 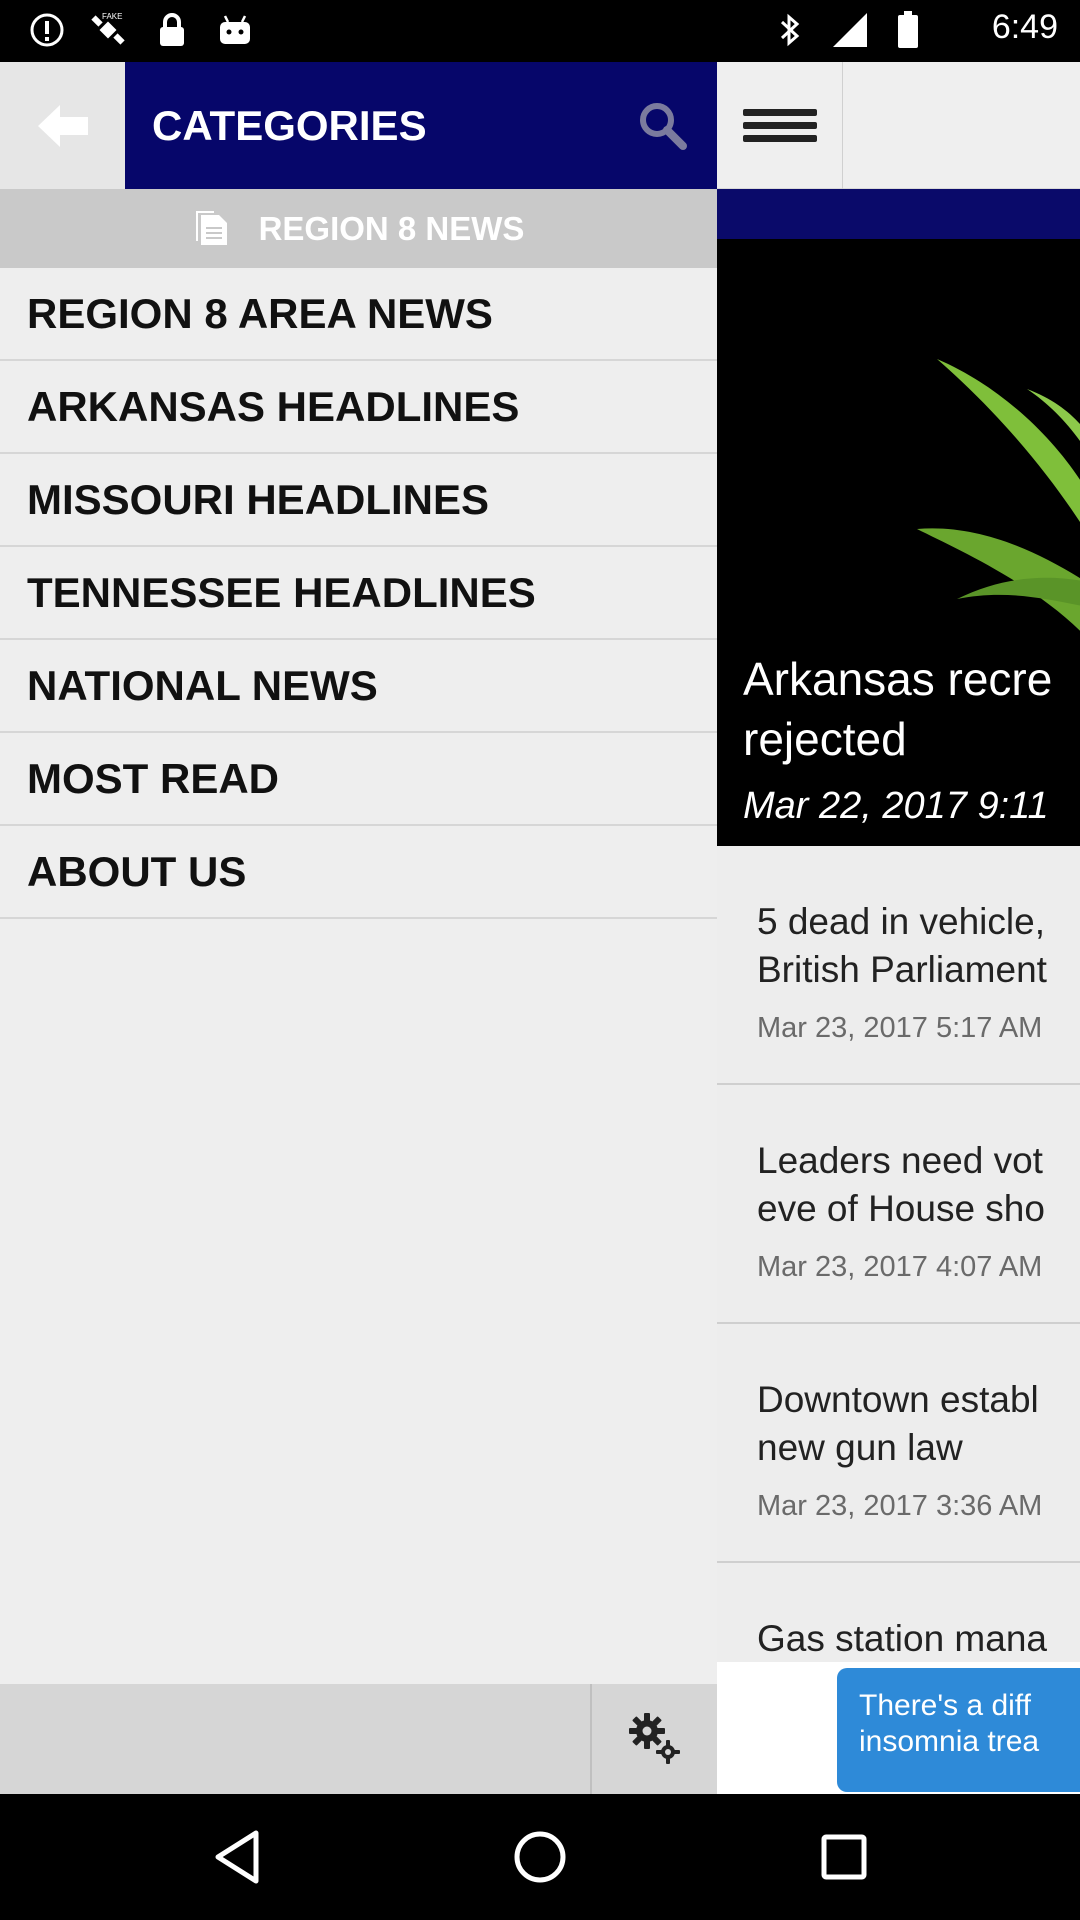 What do you see at coordinates (902, 1638) in the screenshot?
I see `story-title: Gas station mana` at bounding box center [902, 1638].